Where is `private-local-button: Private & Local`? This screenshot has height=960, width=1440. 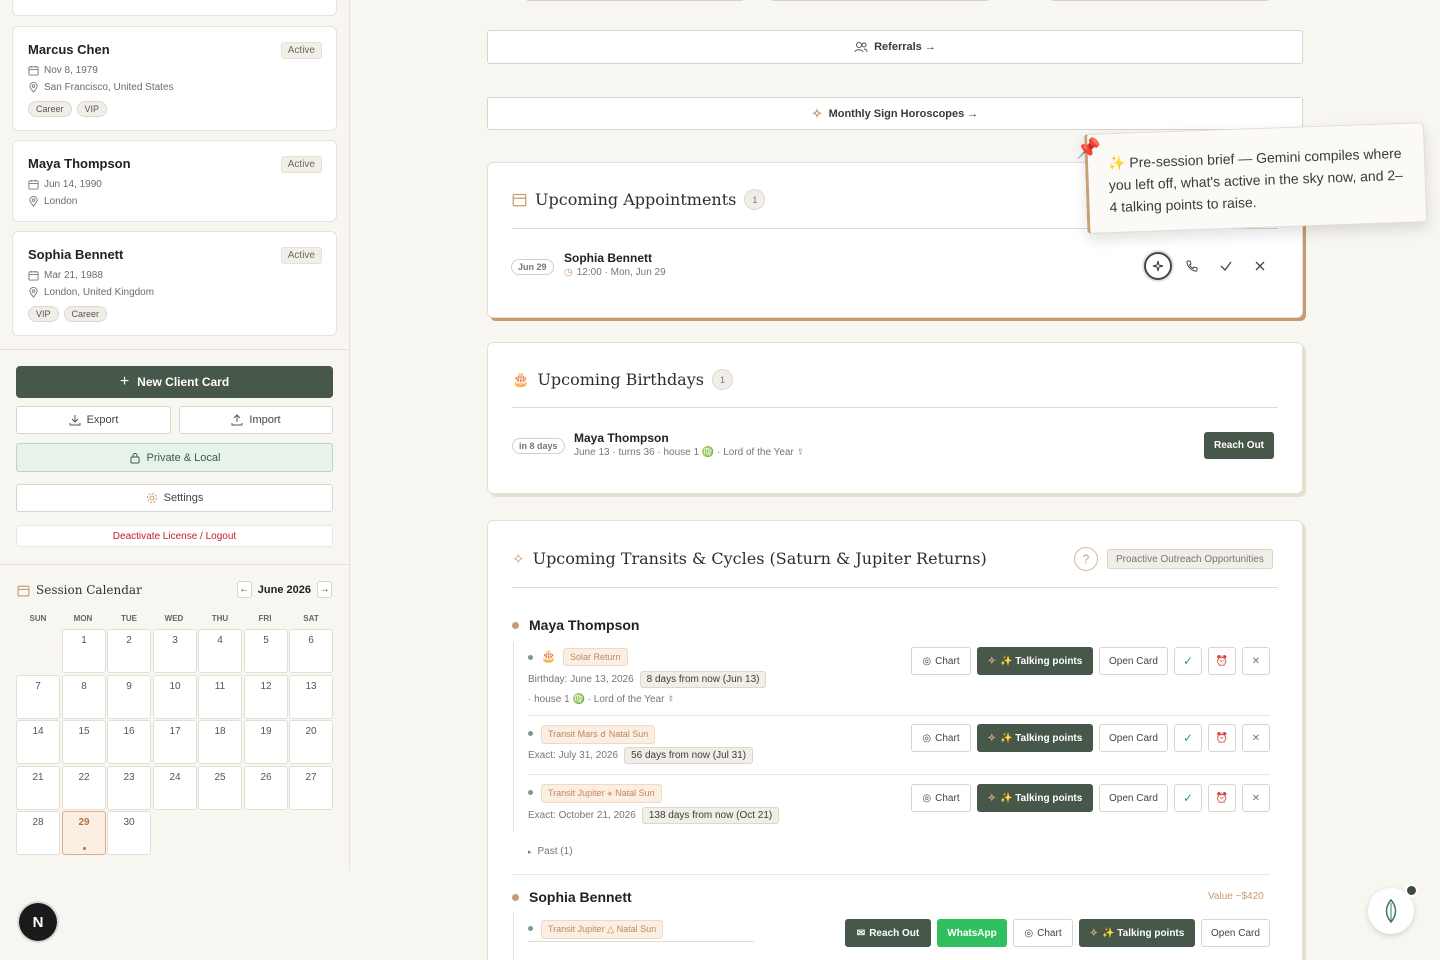 private-local-button: Private & Local is located at coordinates (174, 457).